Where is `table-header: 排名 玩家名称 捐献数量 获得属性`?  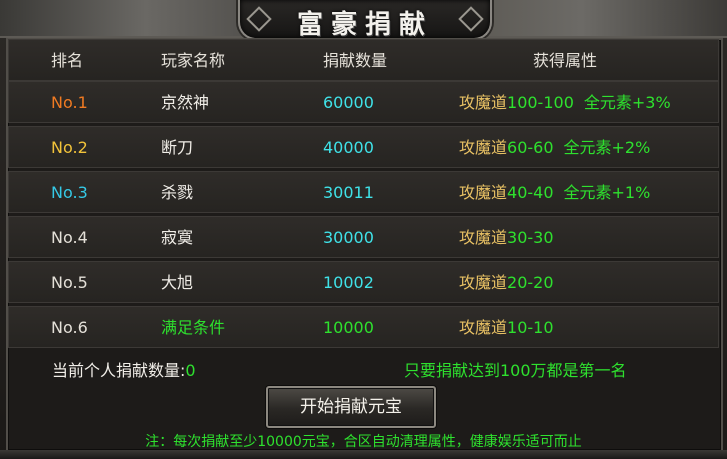 table-header: 排名 玩家名称 捐献数量 获得属性 is located at coordinates (363, 60).